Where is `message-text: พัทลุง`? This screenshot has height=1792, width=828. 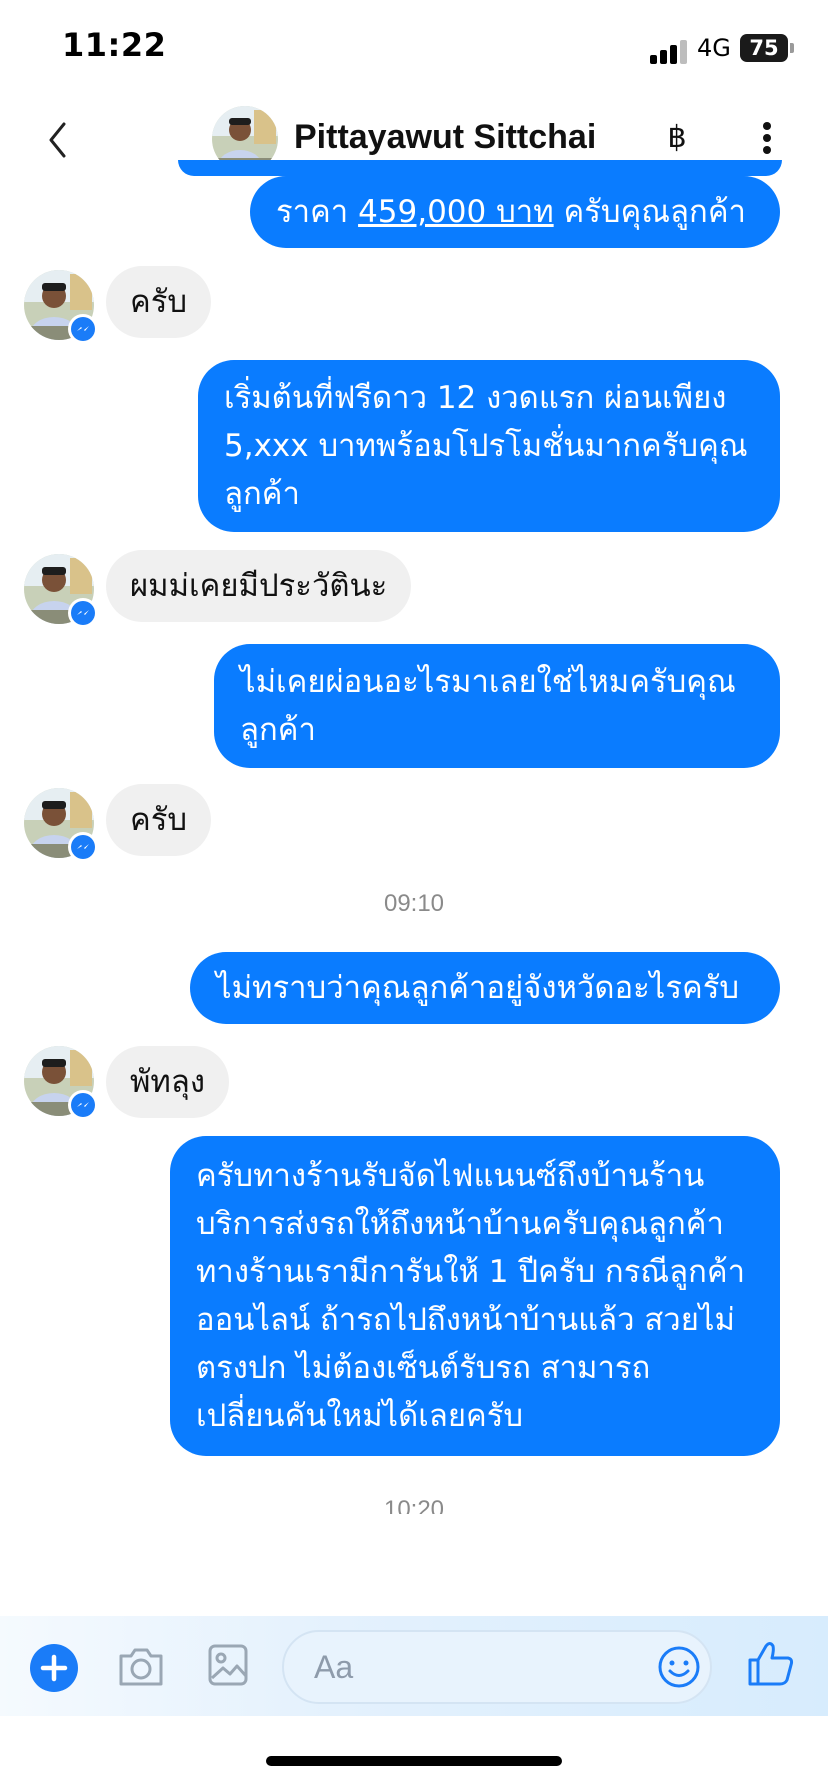 message-text: พัทลุง is located at coordinates (168, 1082).